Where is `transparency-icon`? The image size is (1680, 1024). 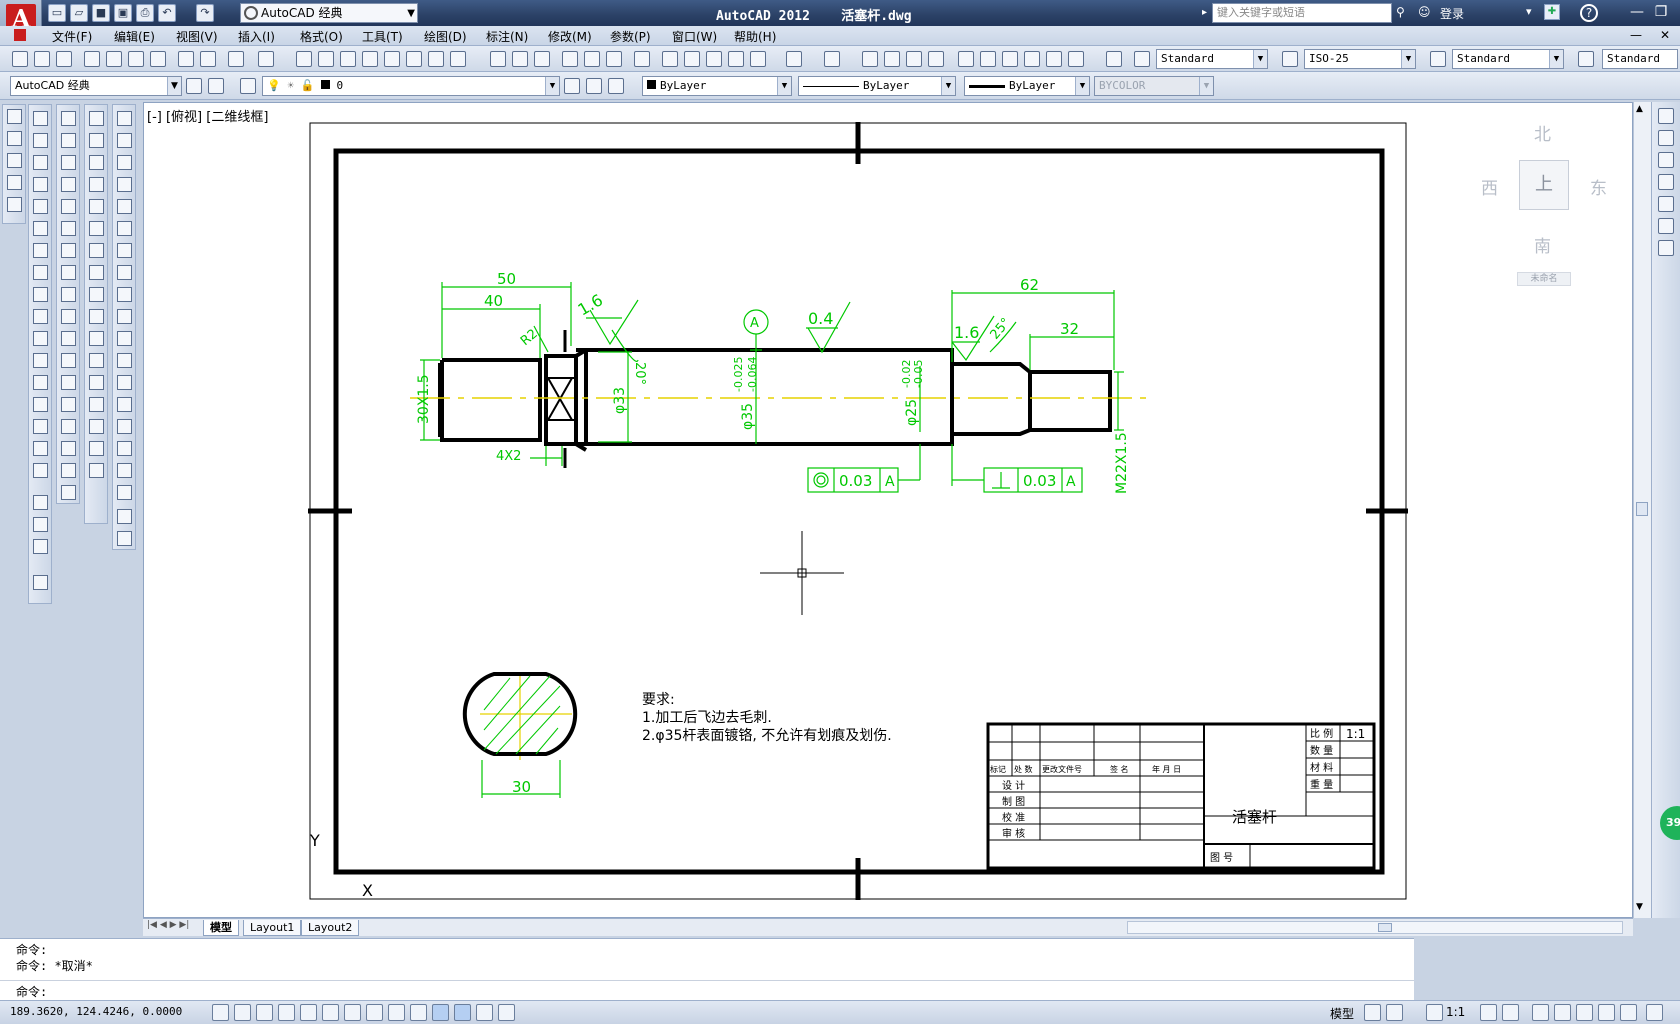 transparency-icon is located at coordinates (462, 1012).